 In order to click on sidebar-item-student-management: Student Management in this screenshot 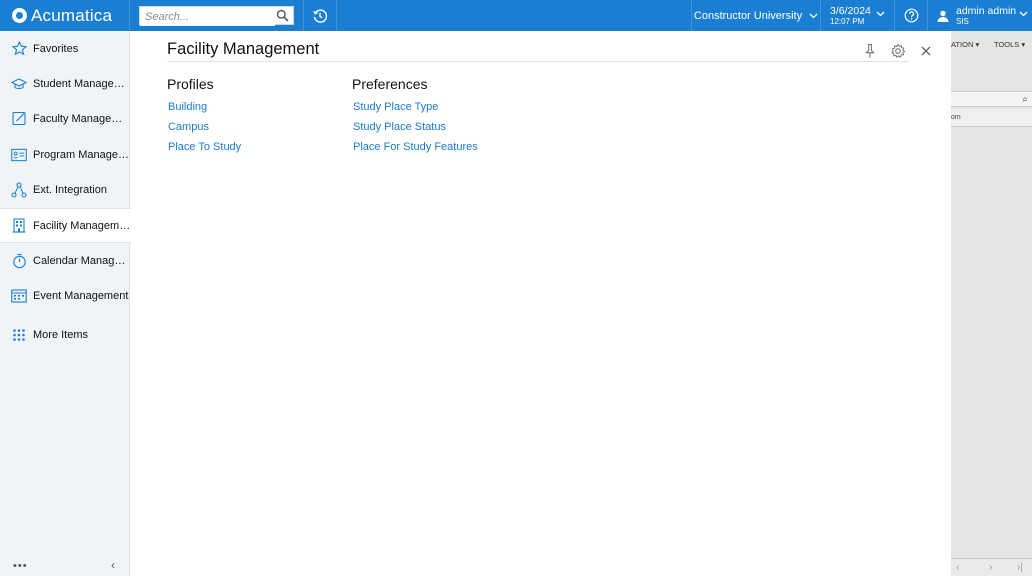, I will do `click(65, 83)`.